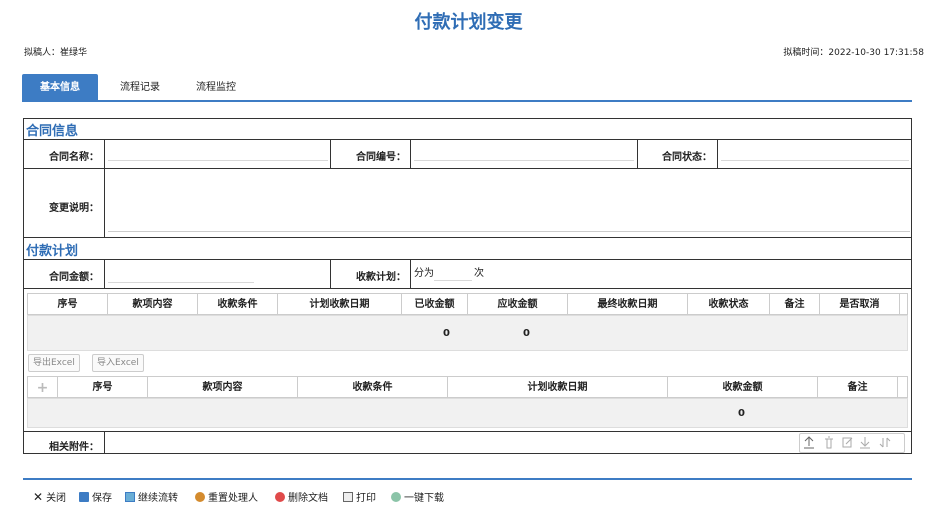 The image size is (937, 511). What do you see at coordinates (853, 53) in the screenshot?
I see `draft-time-info: 拟稿时间：2022-10-30 17:31:58` at bounding box center [853, 53].